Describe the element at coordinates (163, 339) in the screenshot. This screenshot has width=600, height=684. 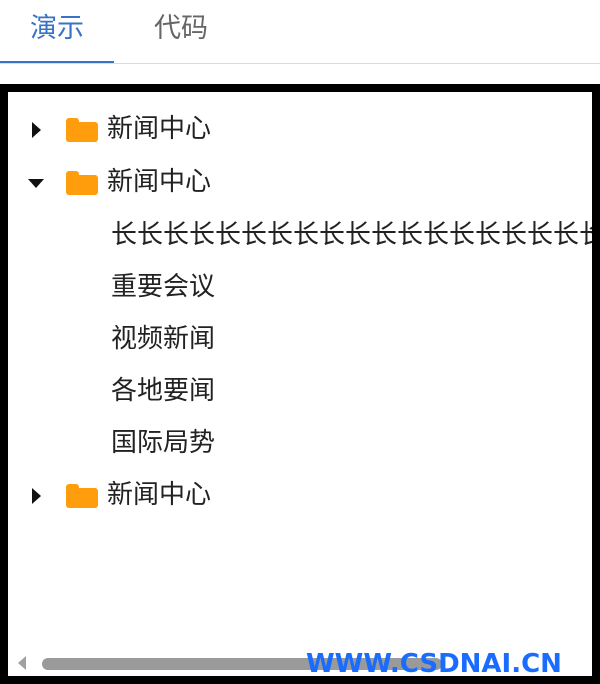
I see `tree-leaf-label: 视频新闻` at that location.